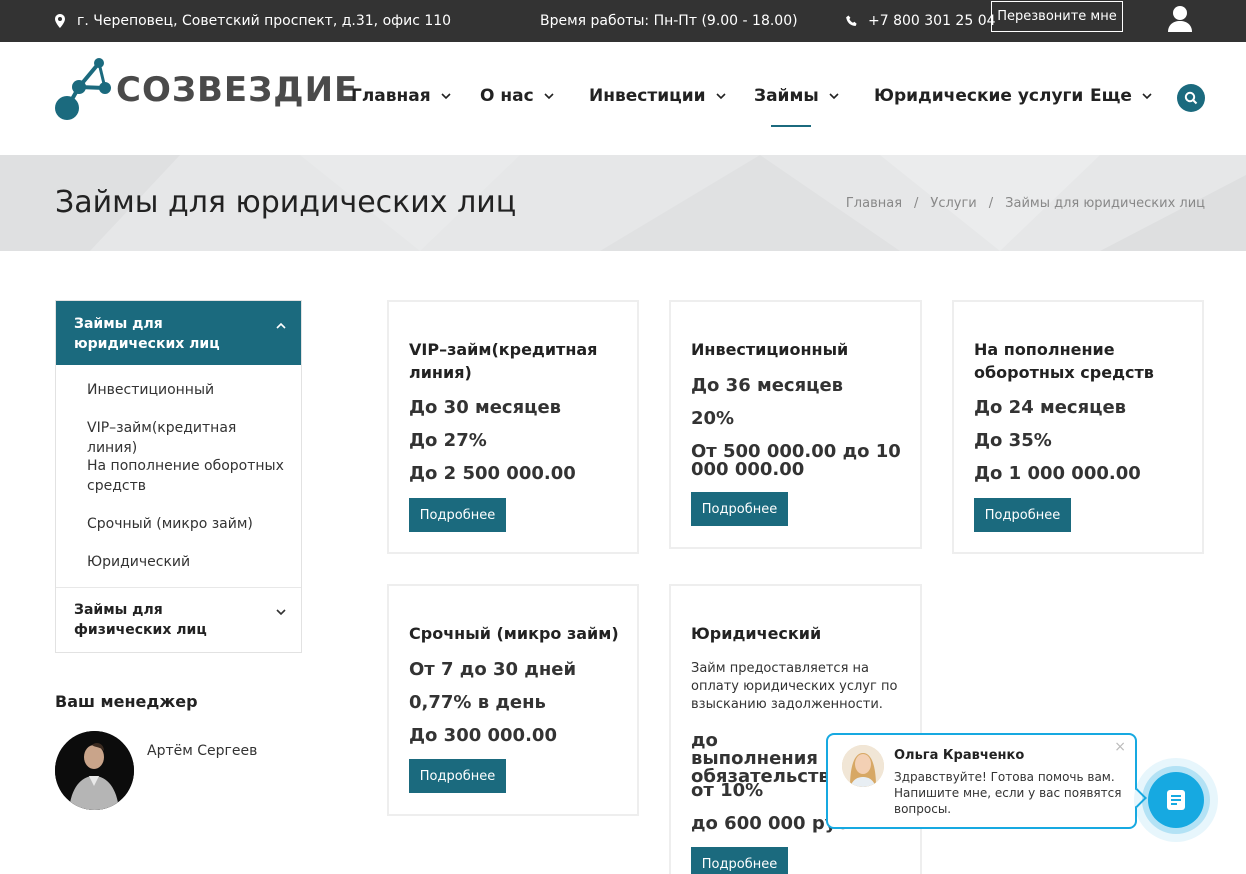 The width and height of the screenshot is (1246, 874). Describe the element at coordinates (1050, 407) in the screenshot. I see `card-term: До 24 месяцев` at that location.